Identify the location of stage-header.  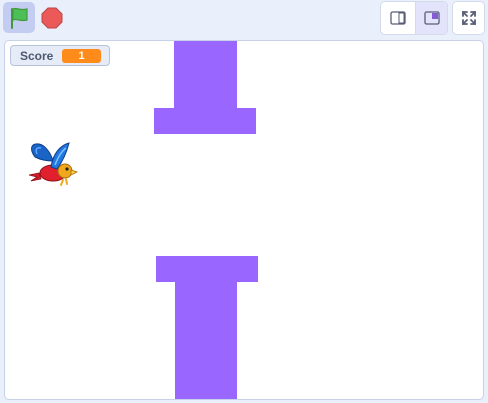
(244, 18).